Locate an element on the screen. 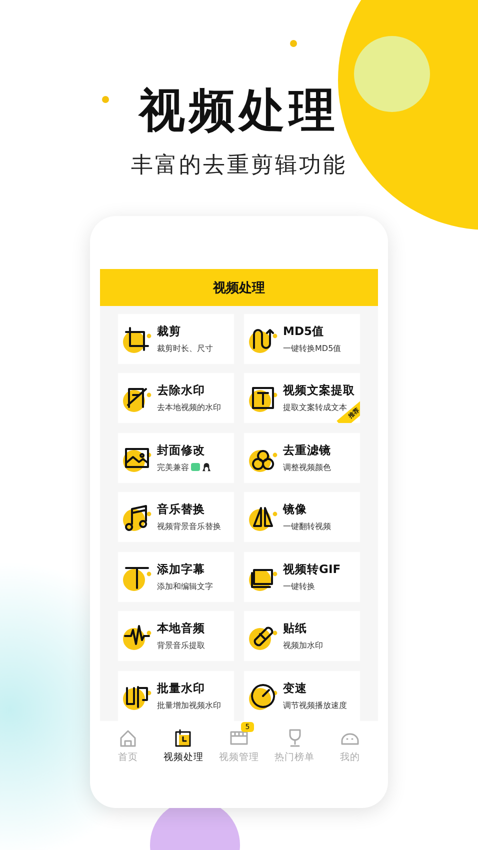  tool-description: 一键翻转视频 is located at coordinates (307, 526).